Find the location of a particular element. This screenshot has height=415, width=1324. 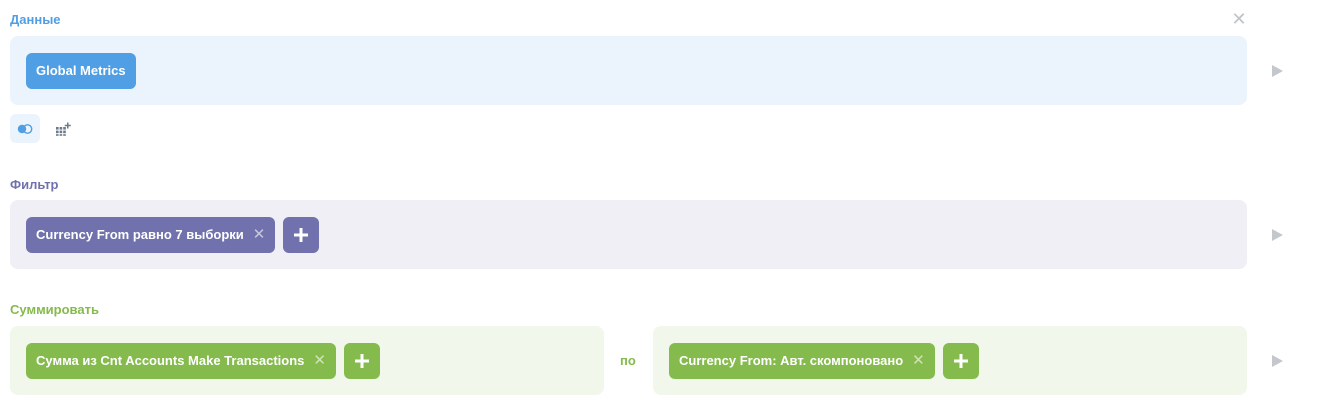

metric-label: Сумма из Cnt Accounts Make Transactions is located at coordinates (170, 360).